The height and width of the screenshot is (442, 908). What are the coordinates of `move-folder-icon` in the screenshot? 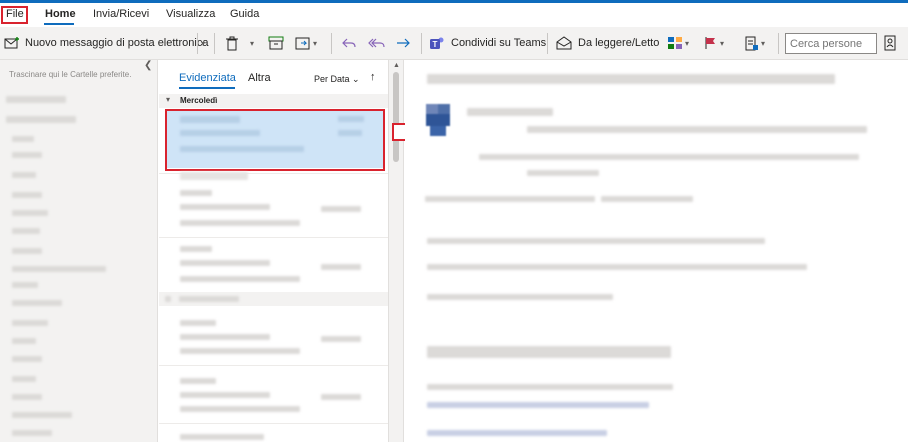 It's located at (302, 43).